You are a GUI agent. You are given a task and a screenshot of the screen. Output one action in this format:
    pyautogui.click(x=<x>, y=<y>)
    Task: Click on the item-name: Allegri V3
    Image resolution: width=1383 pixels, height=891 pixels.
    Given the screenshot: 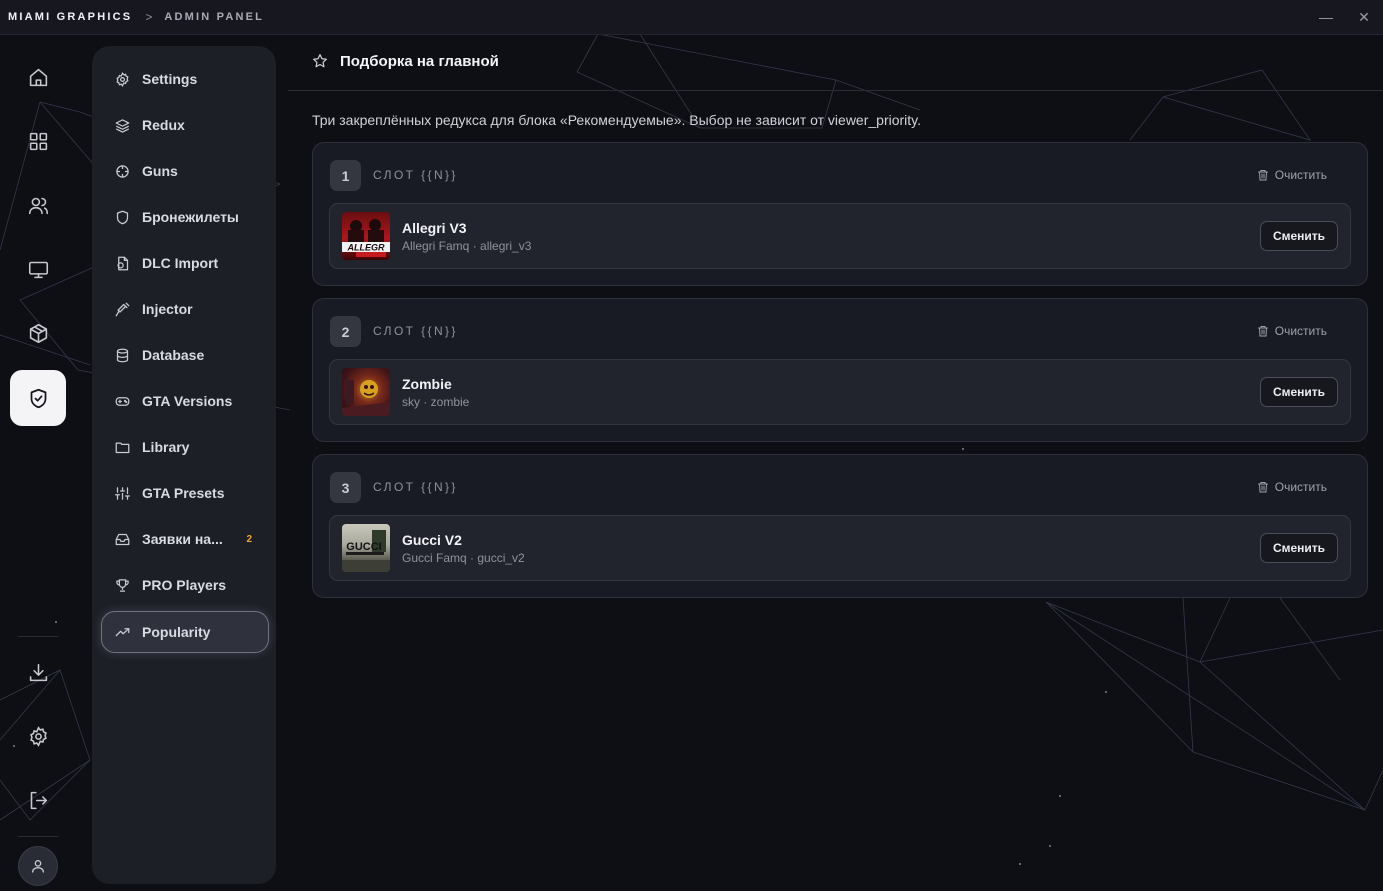 What is the action you would take?
    pyautogui.click(x=434, y=228)
    